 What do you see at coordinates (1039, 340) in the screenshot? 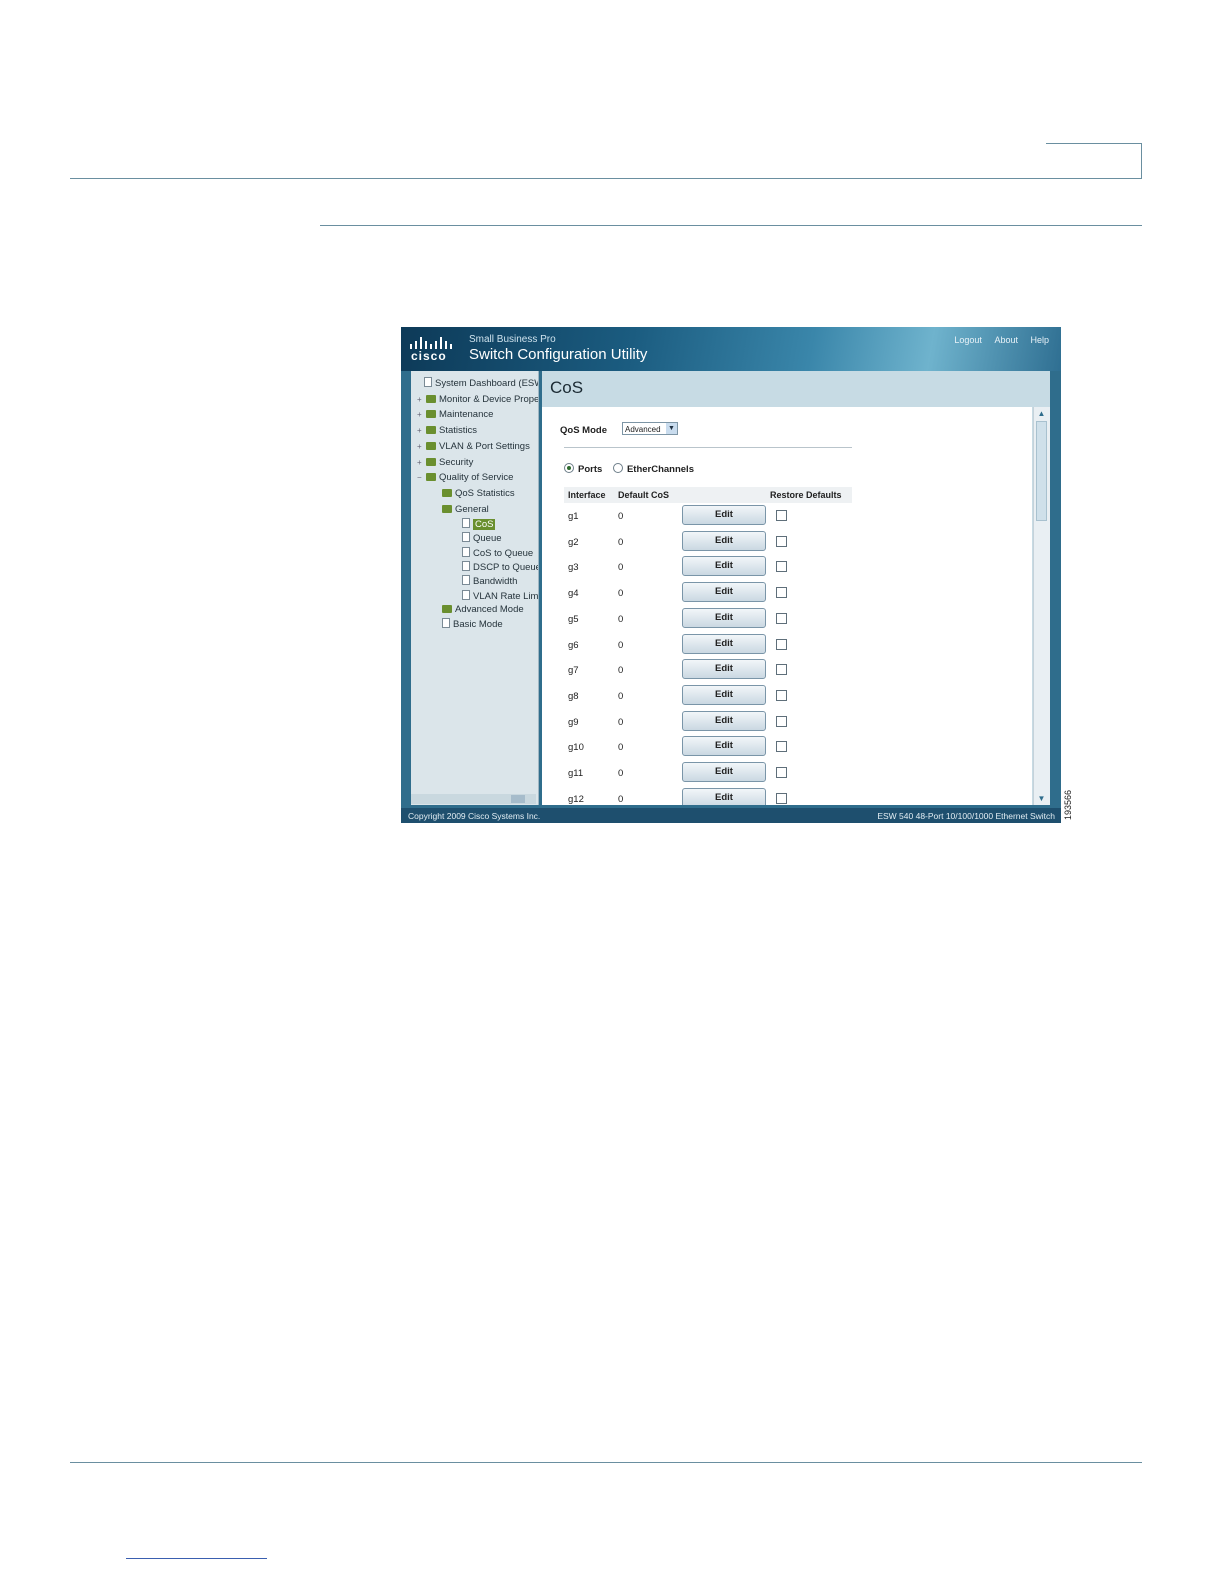
I see `help-link: Help` at bounding box center [1039, 340].